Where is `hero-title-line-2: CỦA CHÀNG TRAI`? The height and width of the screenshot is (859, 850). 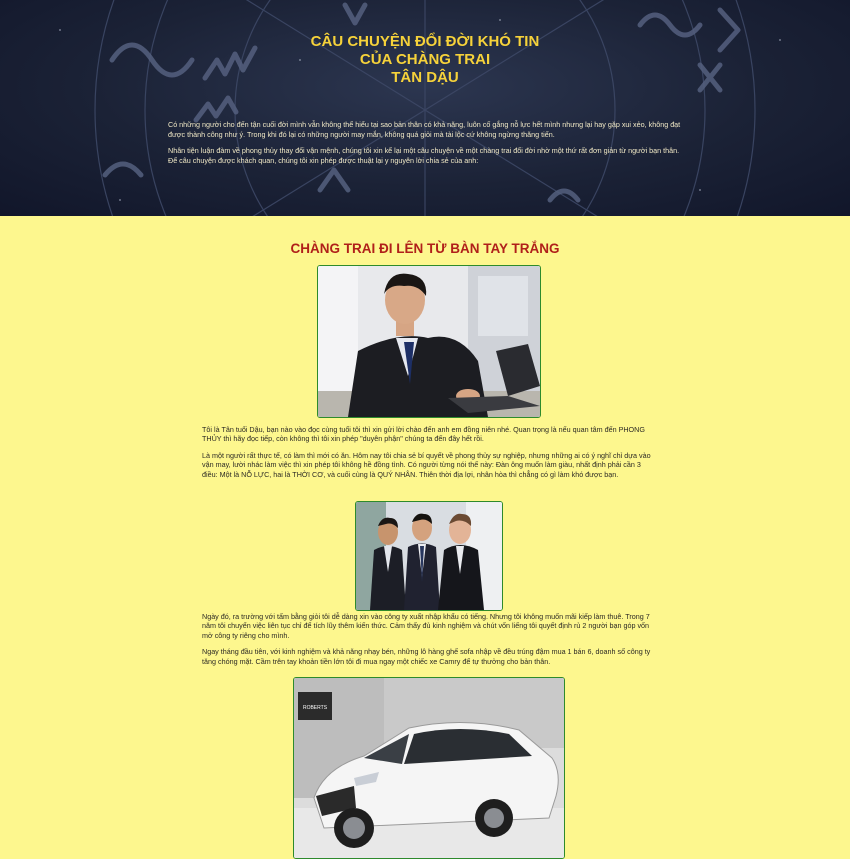 hero-title-line-2: CỦA CHÀNG TRAI is located at coordinates (425, 59).